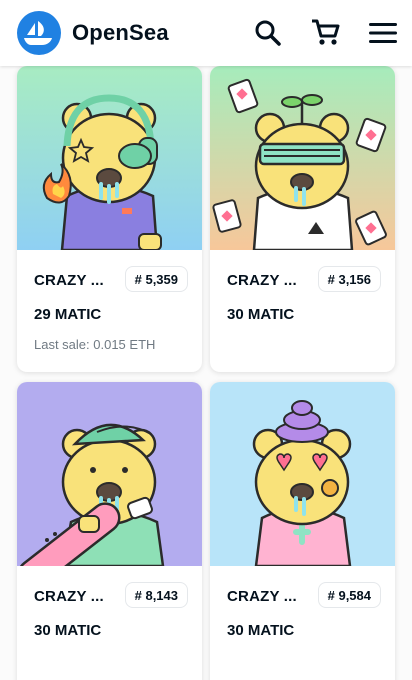 The width and height of the screenshot is (412, 680). What do you see at coordinates (120, 32) in the screenshot?
I see `brand-name: OpenSea` at bounding box center [120, 32].